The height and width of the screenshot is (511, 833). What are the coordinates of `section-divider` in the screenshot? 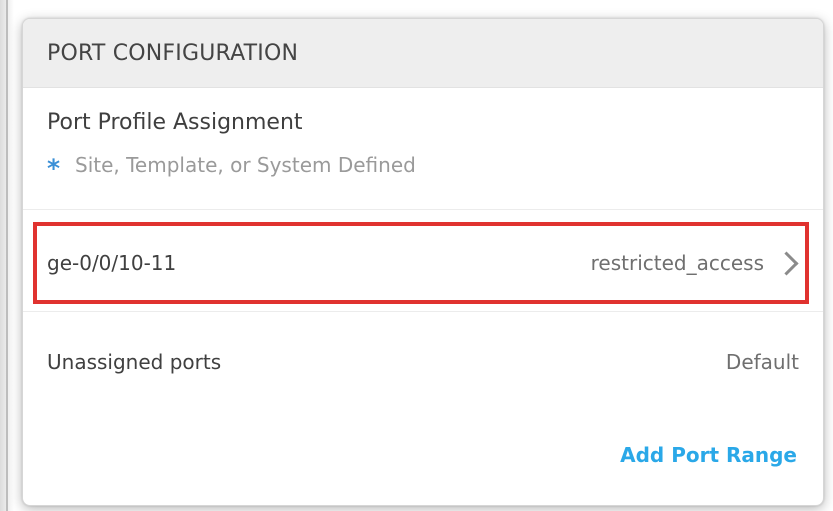 It's located at (423, 209).